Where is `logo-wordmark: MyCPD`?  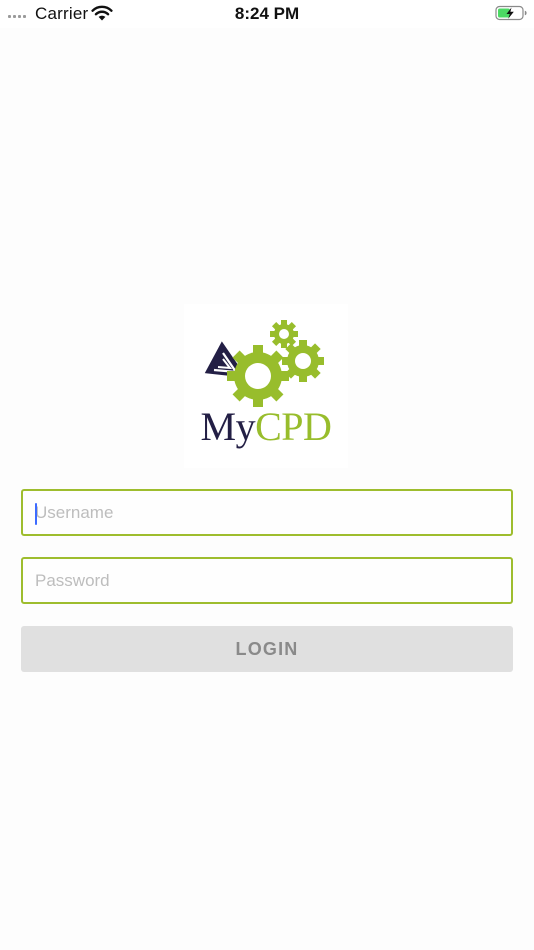 logo-wordmark: MyCPD is located at coordinates (266, 427).